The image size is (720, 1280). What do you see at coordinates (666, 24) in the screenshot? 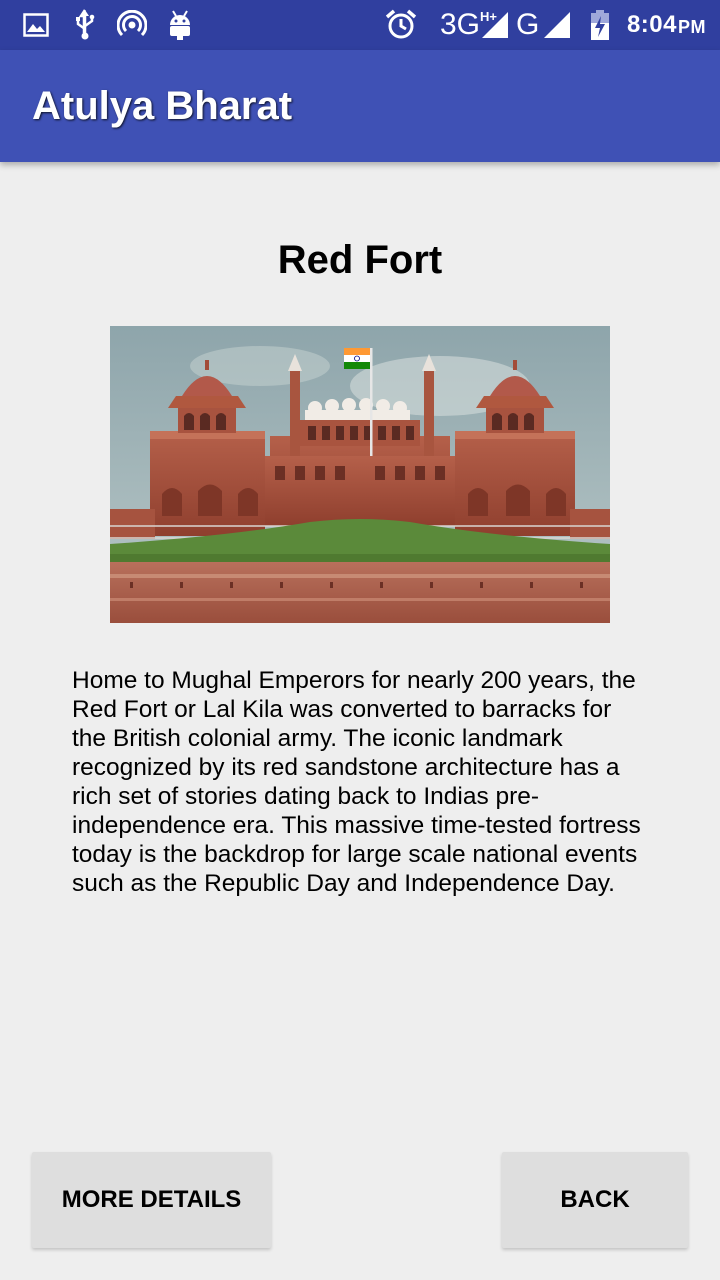
I see `status-time: 8:04 PM` at bounding box center [666, 24].